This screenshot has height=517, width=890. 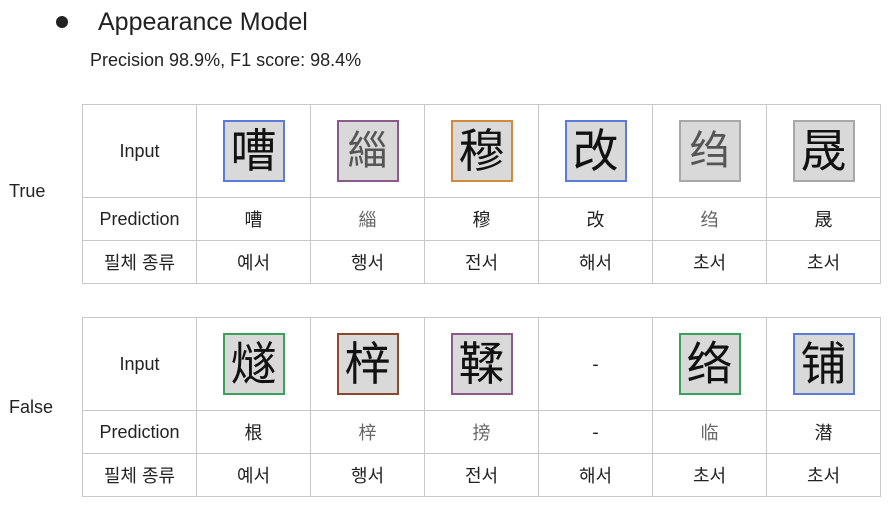 What do you see at coordinates (31, 407) in the screenshot?
I see `group-label-false: False` at bounding box center [31, 407].